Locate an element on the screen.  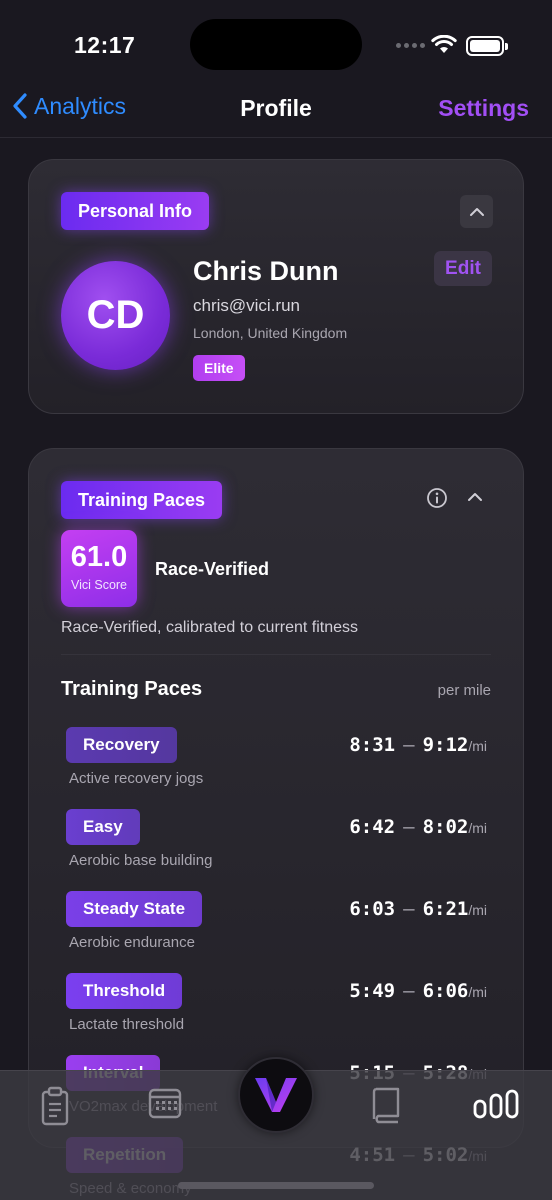
zone-pace-max: 6:21 is located at coordinates (445, 909).